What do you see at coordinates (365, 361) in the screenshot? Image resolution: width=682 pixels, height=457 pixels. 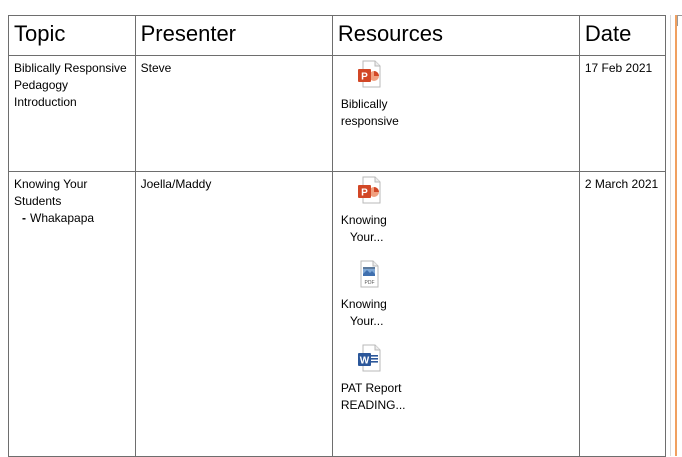 I see `svg-text: W` at bounding box center [365, 361].